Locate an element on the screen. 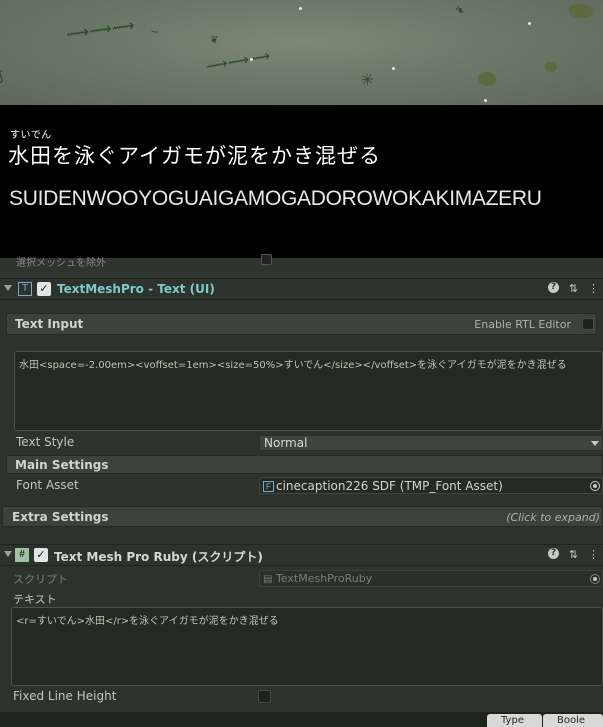 The width and height of the screenshot is (603, 727). pondweed-icon: ⟆ is located at coordinates (1, 77).